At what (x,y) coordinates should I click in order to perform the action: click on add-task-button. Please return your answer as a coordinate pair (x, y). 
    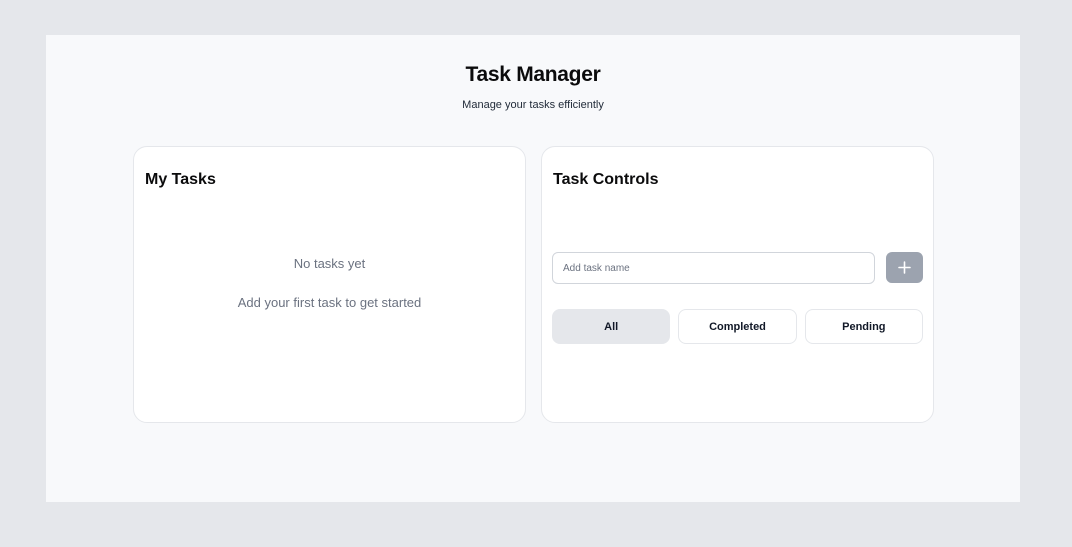
    Looking at the image, I should click on (904, 267).